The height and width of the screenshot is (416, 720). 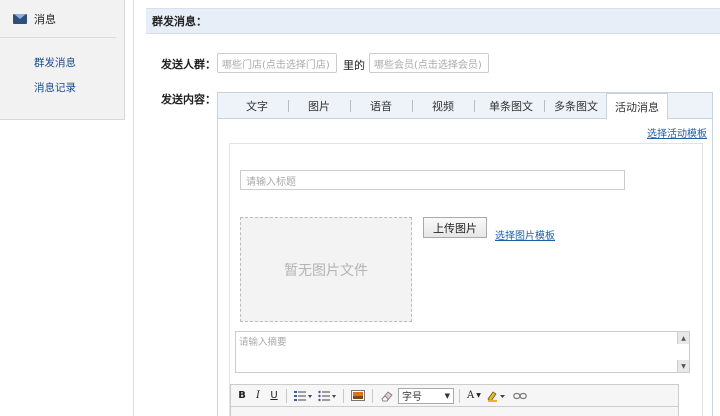 What do you see at coordinates (637, 106) in the screenshot?
I see `tab-activity-message: 活动消息` at bounding box center [637, 106].